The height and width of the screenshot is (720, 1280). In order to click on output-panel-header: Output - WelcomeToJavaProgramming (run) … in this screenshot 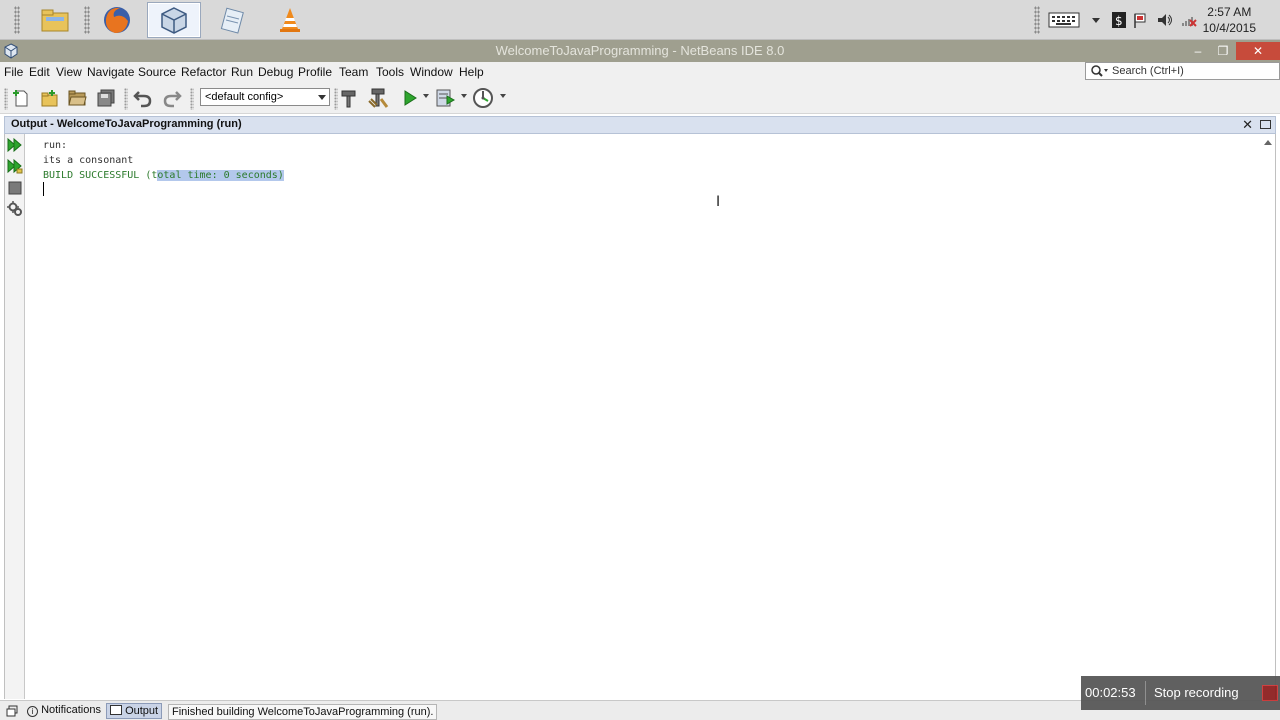, I will do `click(640, 125)`.